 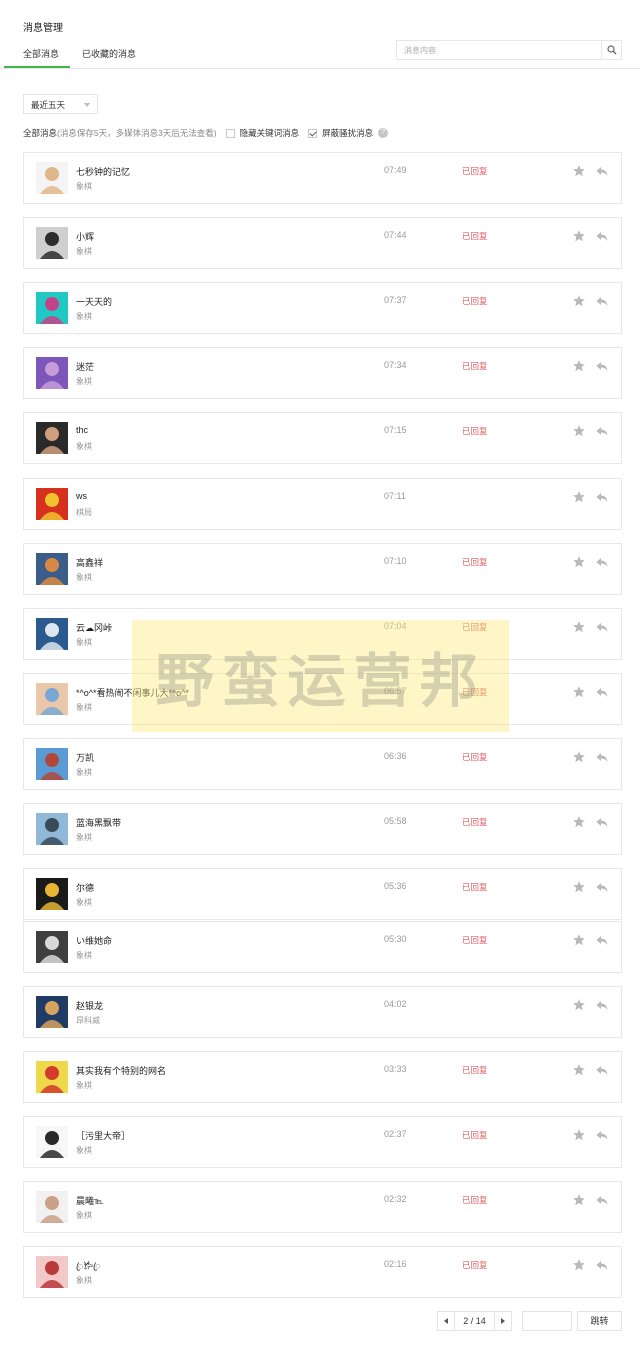 I want to click on sender-name: thc, so click(x=82, y=430).